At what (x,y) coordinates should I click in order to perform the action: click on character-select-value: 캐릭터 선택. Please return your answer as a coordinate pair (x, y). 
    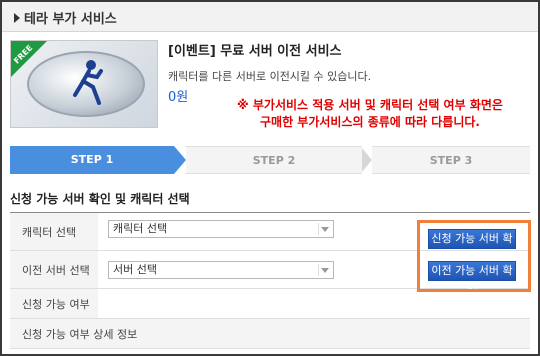
    Looking at the image, I should click on (140, 228).